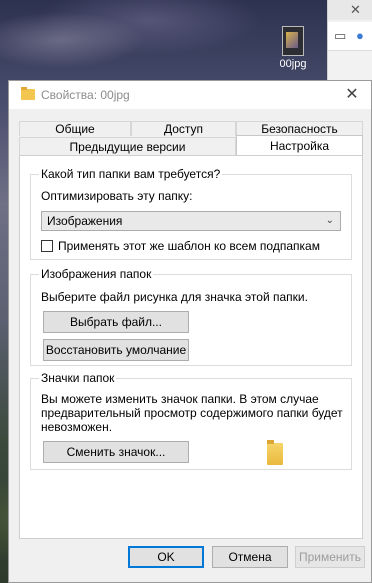 The height and width of the screenshot is (583, 372). I want to click on folder-icons-heading: Значки папок, so click(78, 378).